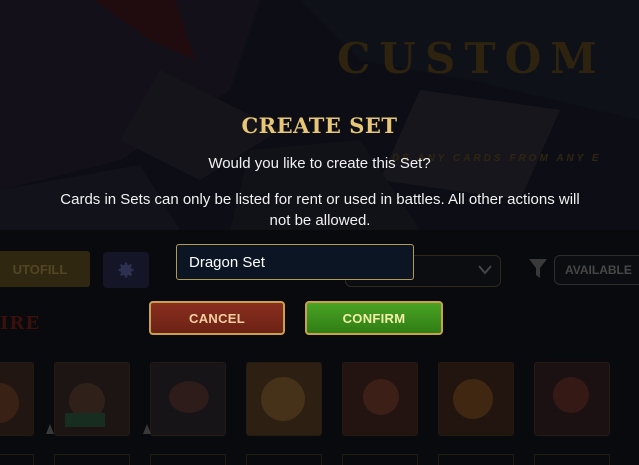 Image resolution: width=639 pixels, height=465 pixels. Describe the element at coordinates (319, 125) in the screenshot. I see `modal-title: CREATE SET` at that location.